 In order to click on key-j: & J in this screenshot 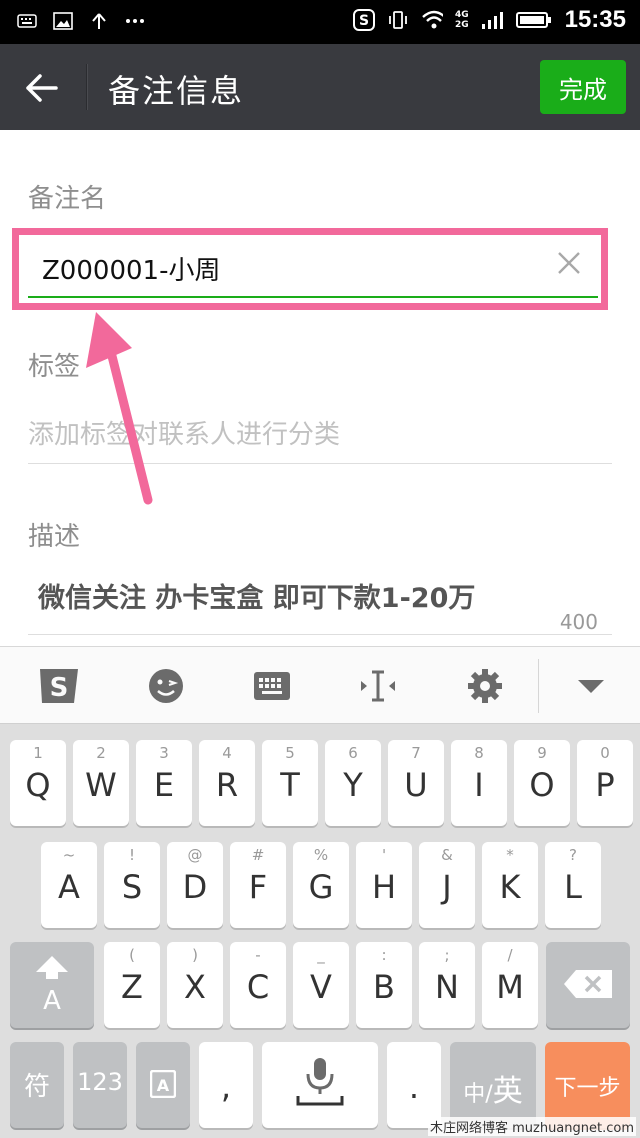, I will do `click(447, 885)`.